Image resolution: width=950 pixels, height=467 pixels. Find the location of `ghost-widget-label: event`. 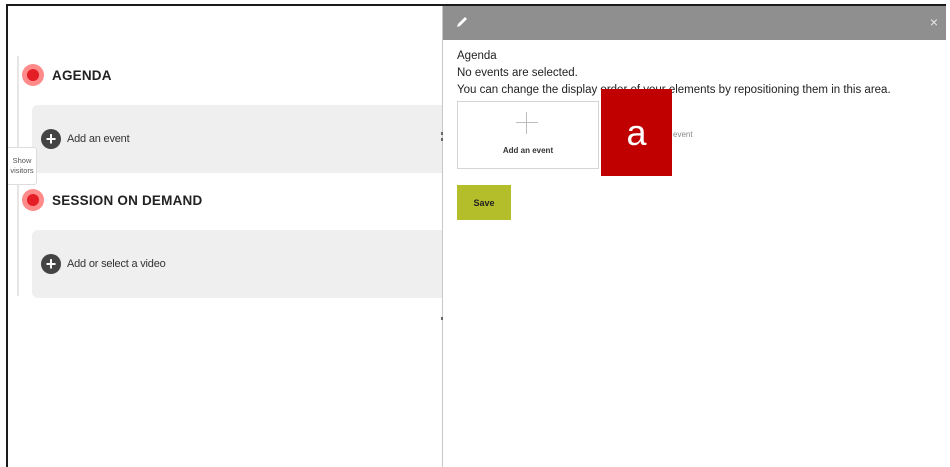

ghost-widget-label: event is located at coordinates (683, 134).